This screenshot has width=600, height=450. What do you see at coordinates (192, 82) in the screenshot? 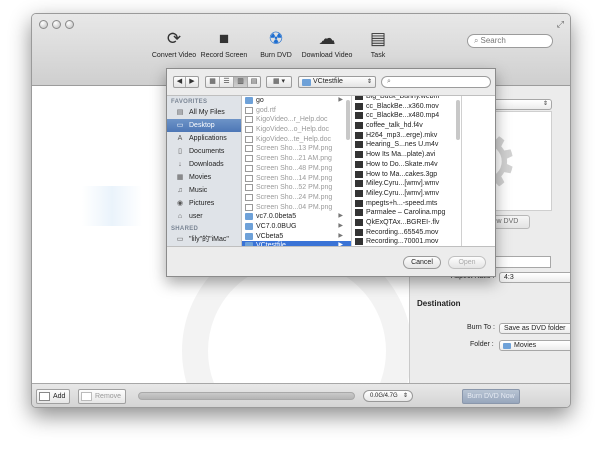
I see `forward-button: ▶` at bounding box center [192, 82].